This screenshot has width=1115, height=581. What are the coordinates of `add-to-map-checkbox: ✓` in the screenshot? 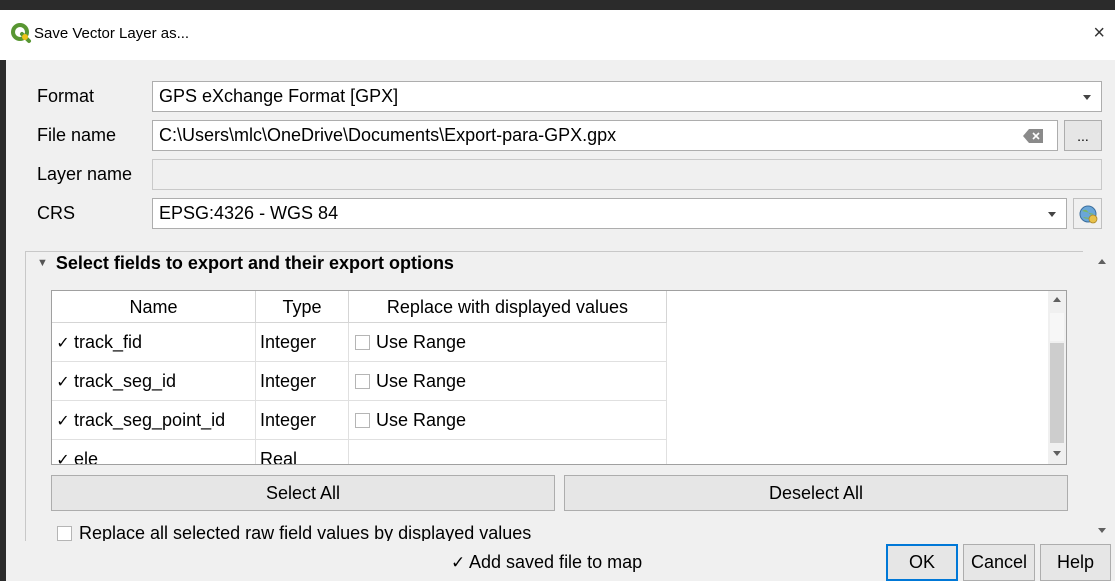 It's located at (458, 563).